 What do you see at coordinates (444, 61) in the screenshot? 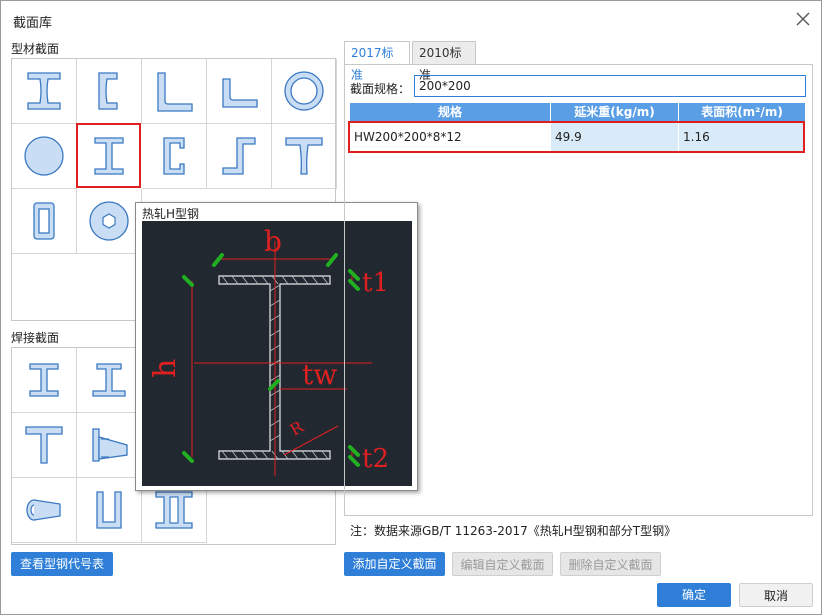
I see `tab-2010-standard: 2010标准` at bounding box center [444, 61].